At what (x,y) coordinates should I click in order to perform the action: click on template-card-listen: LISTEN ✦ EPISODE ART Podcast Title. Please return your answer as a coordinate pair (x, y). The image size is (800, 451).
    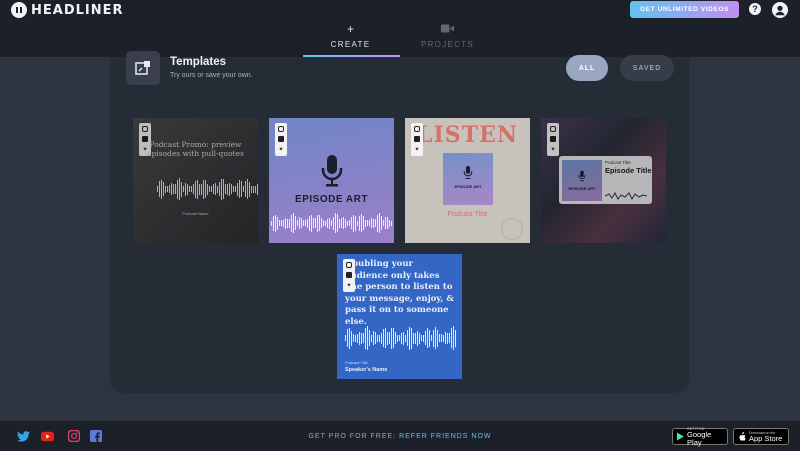
    Looking at the image, I should click on (467, 180).